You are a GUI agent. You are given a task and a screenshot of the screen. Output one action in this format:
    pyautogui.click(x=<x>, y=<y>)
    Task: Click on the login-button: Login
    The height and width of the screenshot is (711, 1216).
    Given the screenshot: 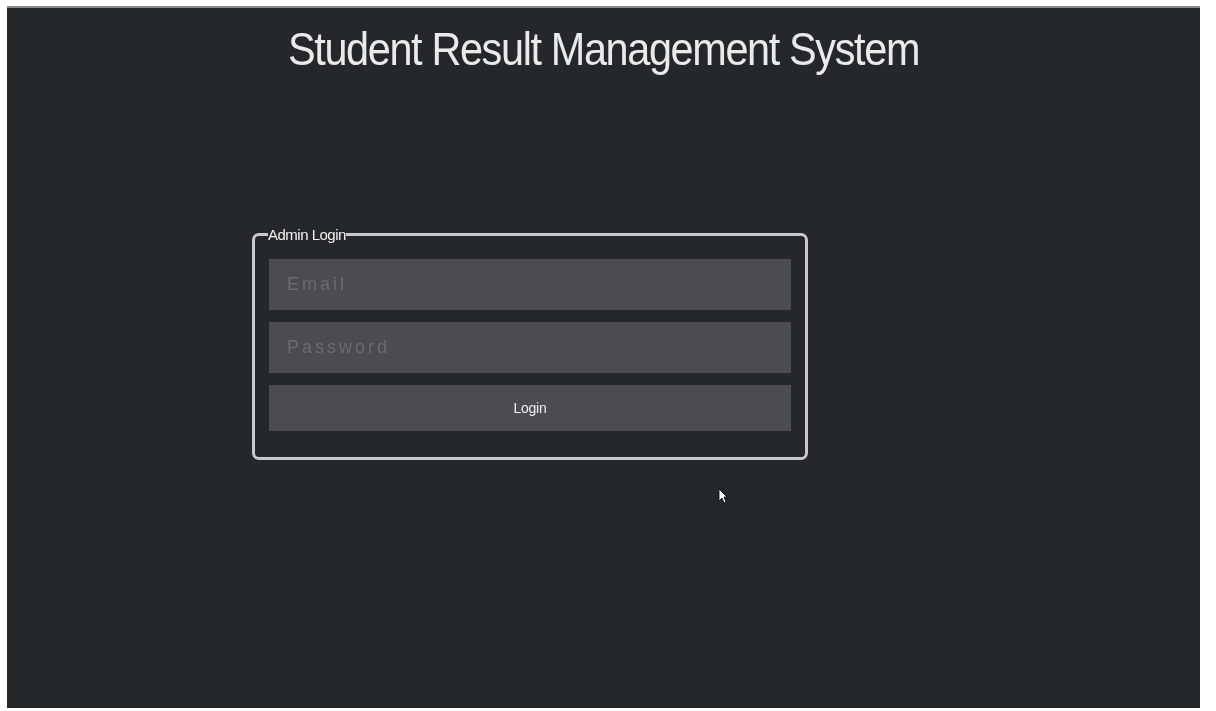 What is the action you would take?
    pyautogui.click(x=530, y=408)
    